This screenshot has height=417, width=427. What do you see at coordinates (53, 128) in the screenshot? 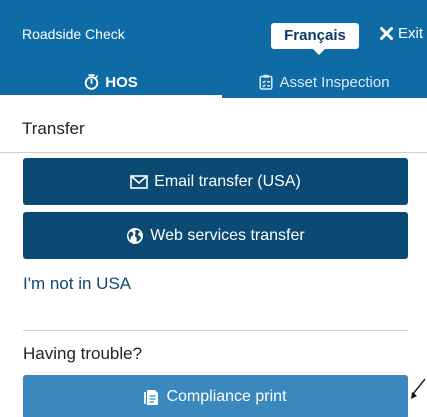
I see `transfer-heading: Transfer` at bounding box center [53, 128].